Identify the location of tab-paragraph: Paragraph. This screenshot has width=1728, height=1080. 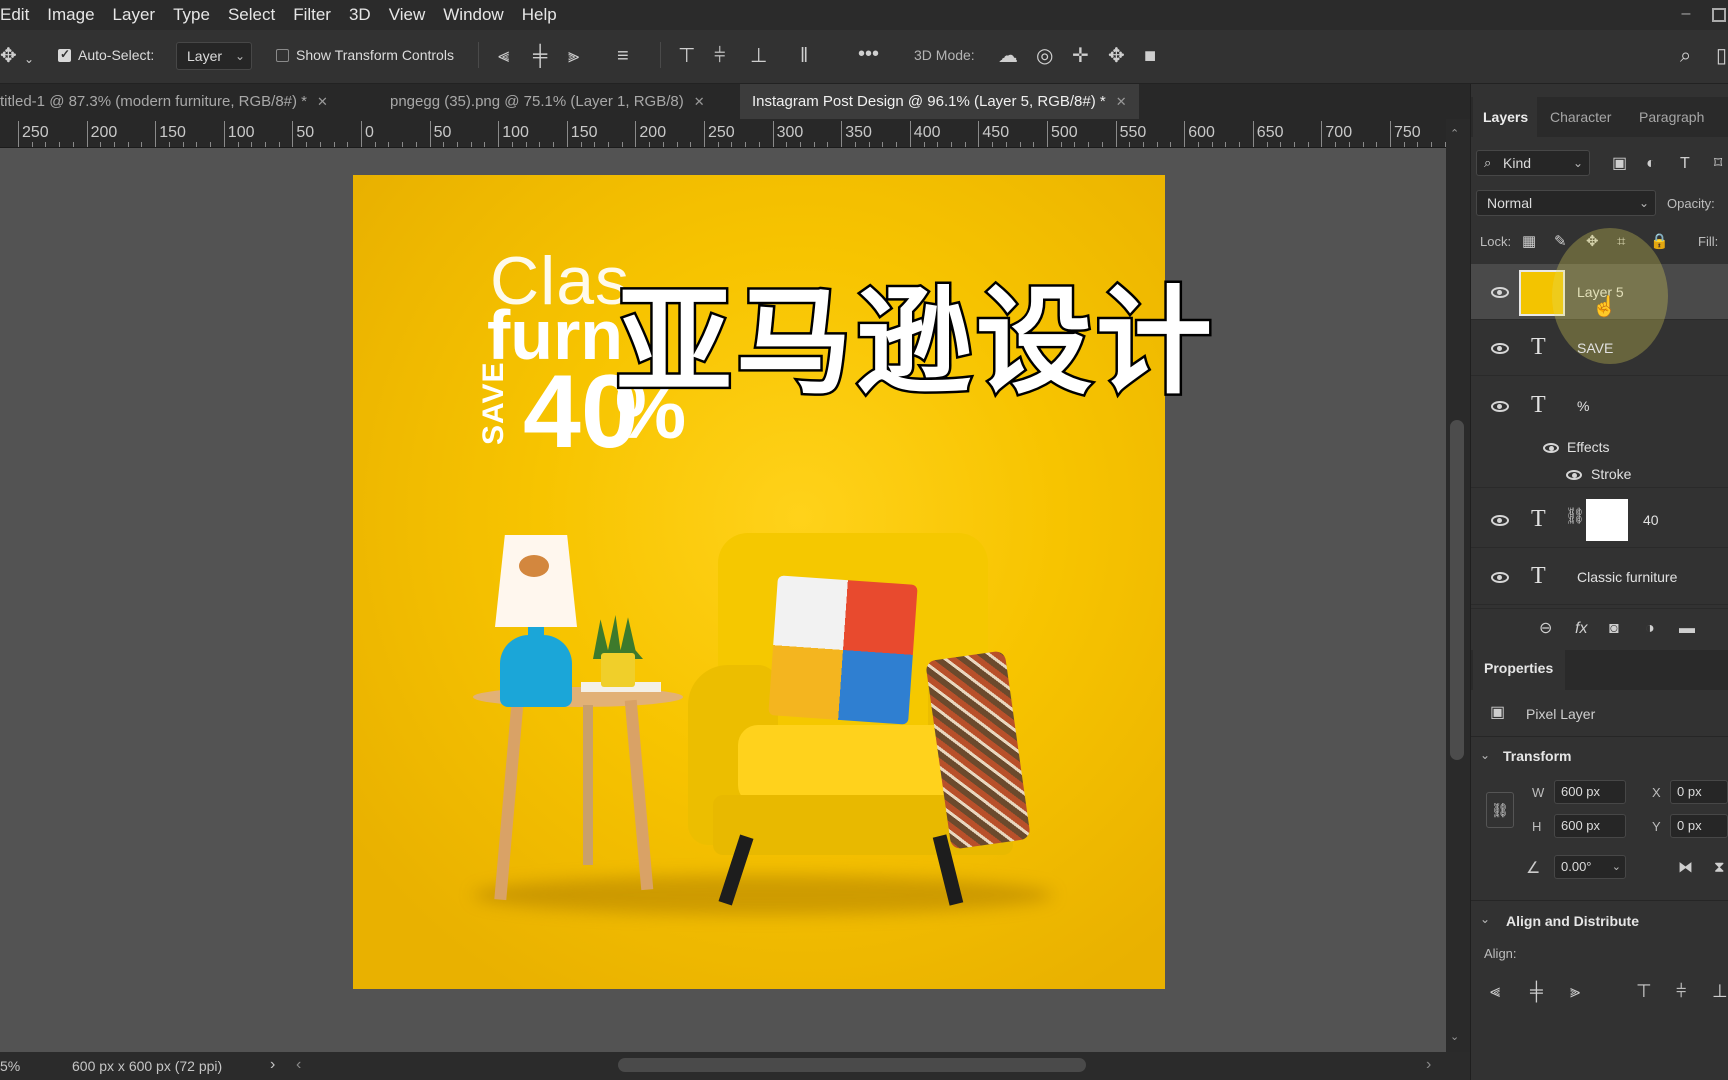
(1671, 117).